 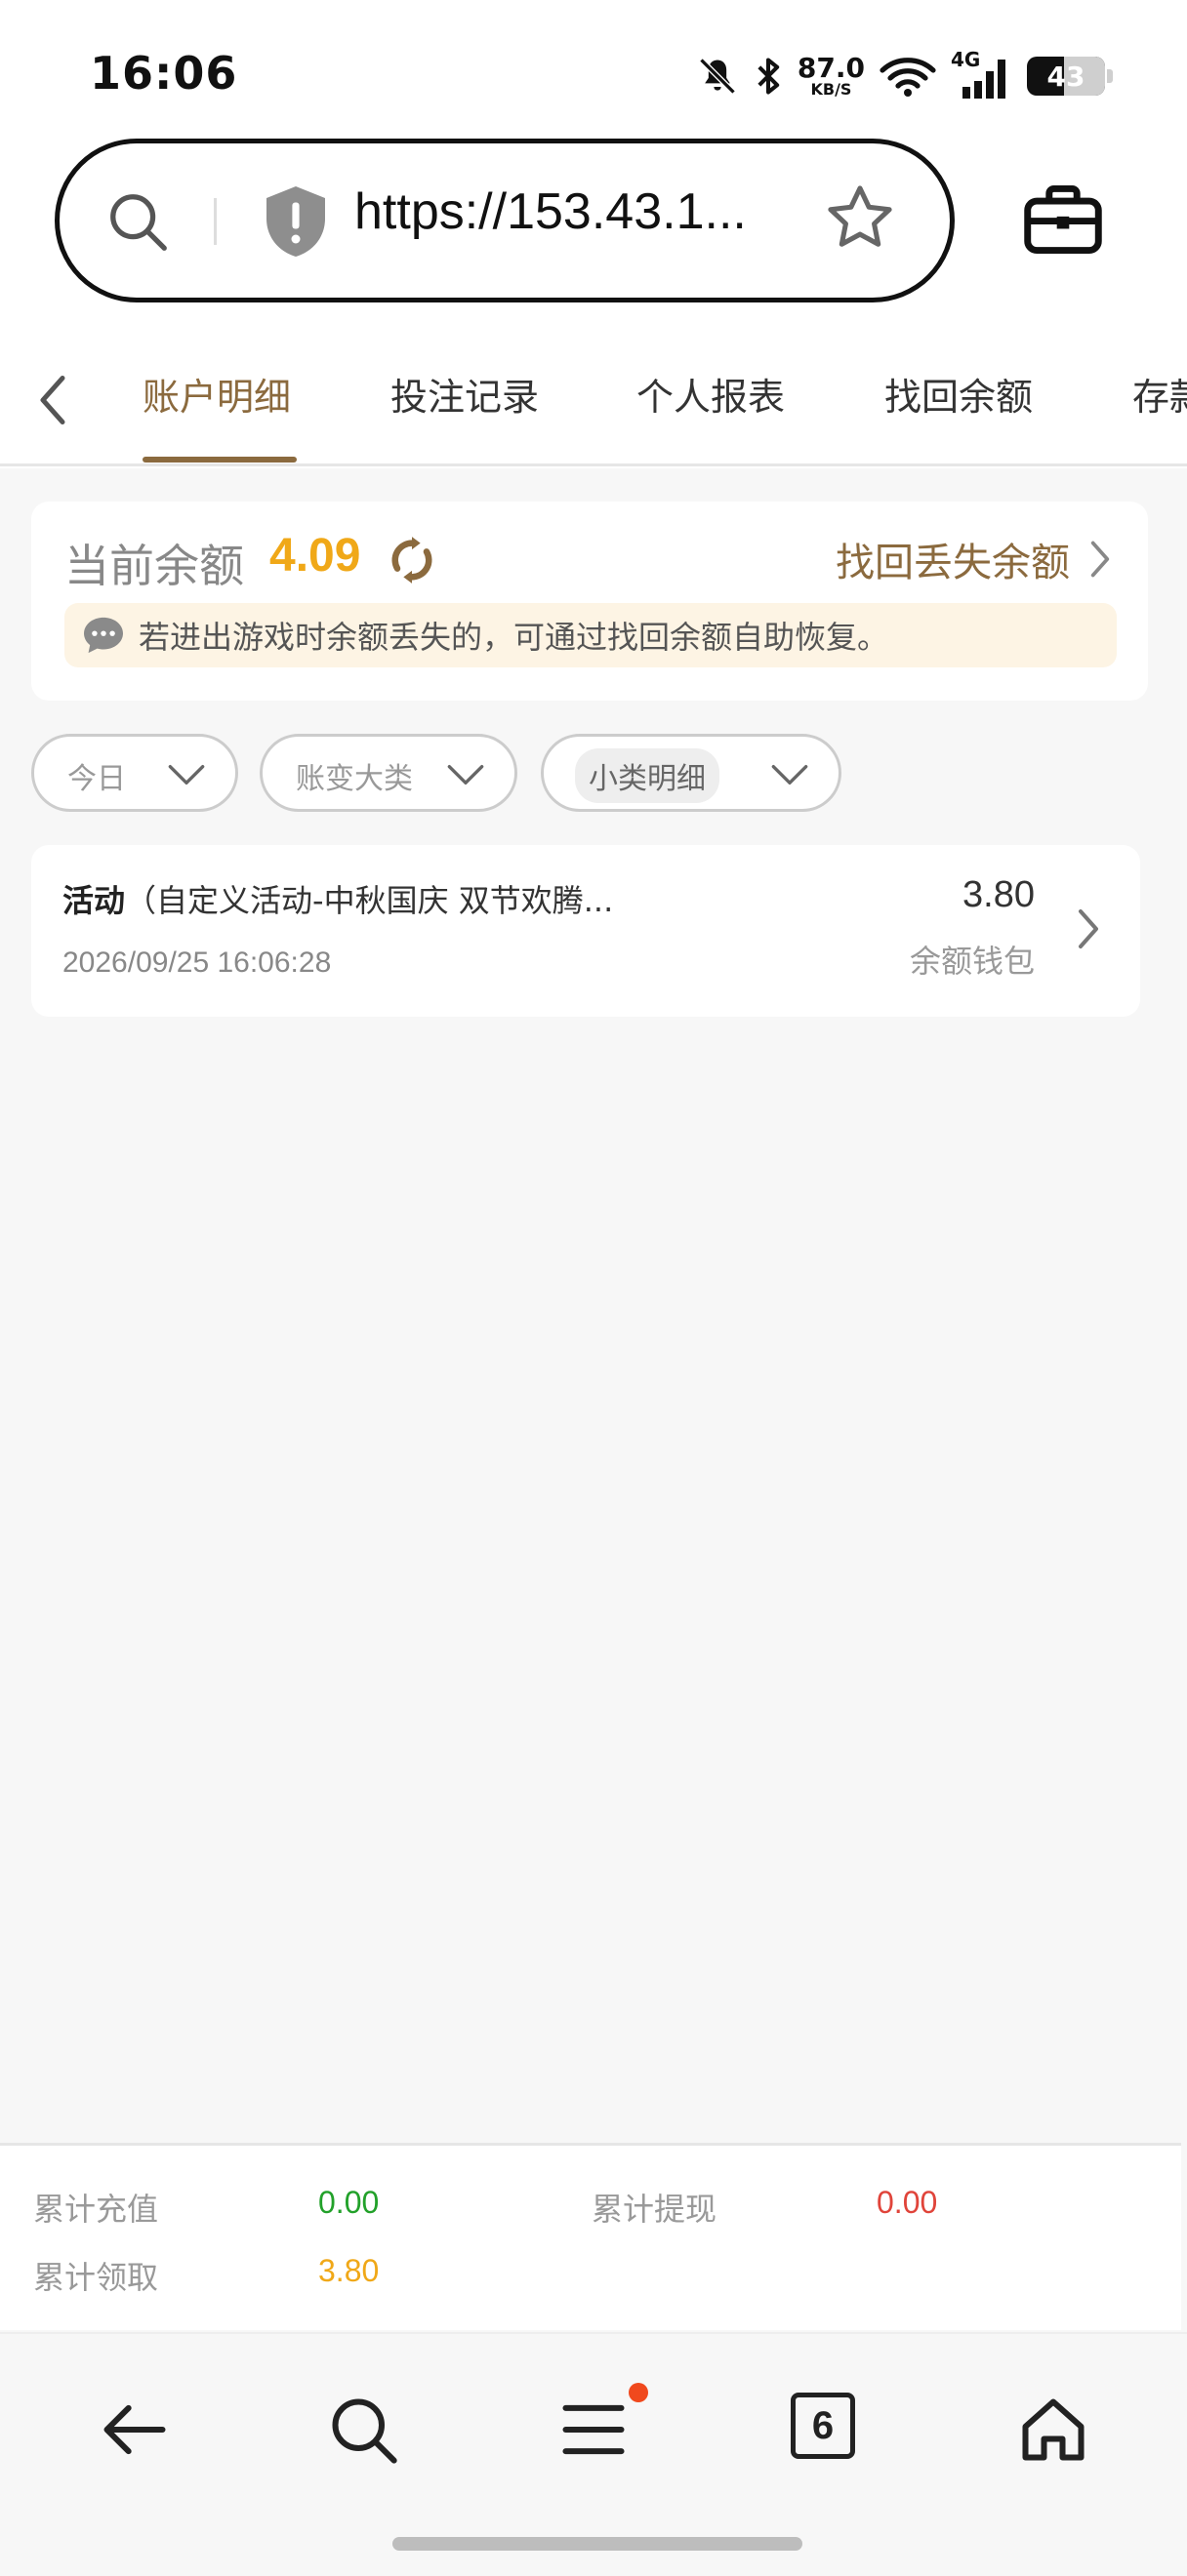 I want to click on address-divider, so click(x=215, y=221).